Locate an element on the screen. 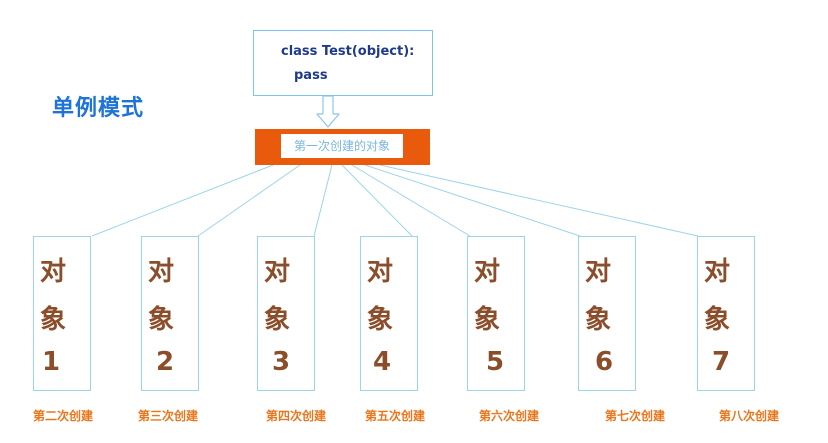  object-caption-1: 第二次创建 is located at coordinates (63, 416).